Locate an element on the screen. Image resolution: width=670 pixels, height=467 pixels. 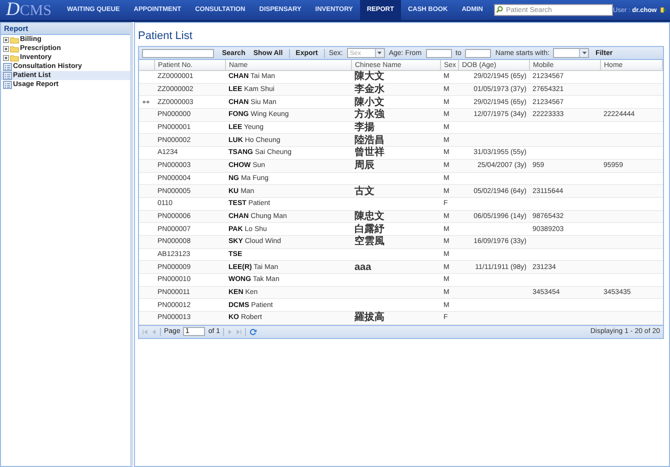
table-cell: 陳小文 is located at coordinates (369, 102).